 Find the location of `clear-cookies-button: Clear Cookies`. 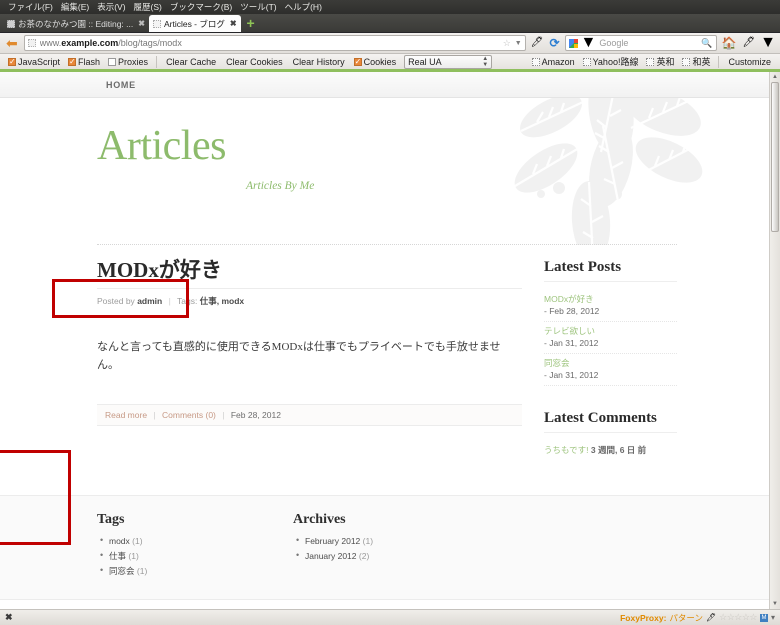

clear-cookies-button: Clear Cookies is located at coordinates (254, 62).